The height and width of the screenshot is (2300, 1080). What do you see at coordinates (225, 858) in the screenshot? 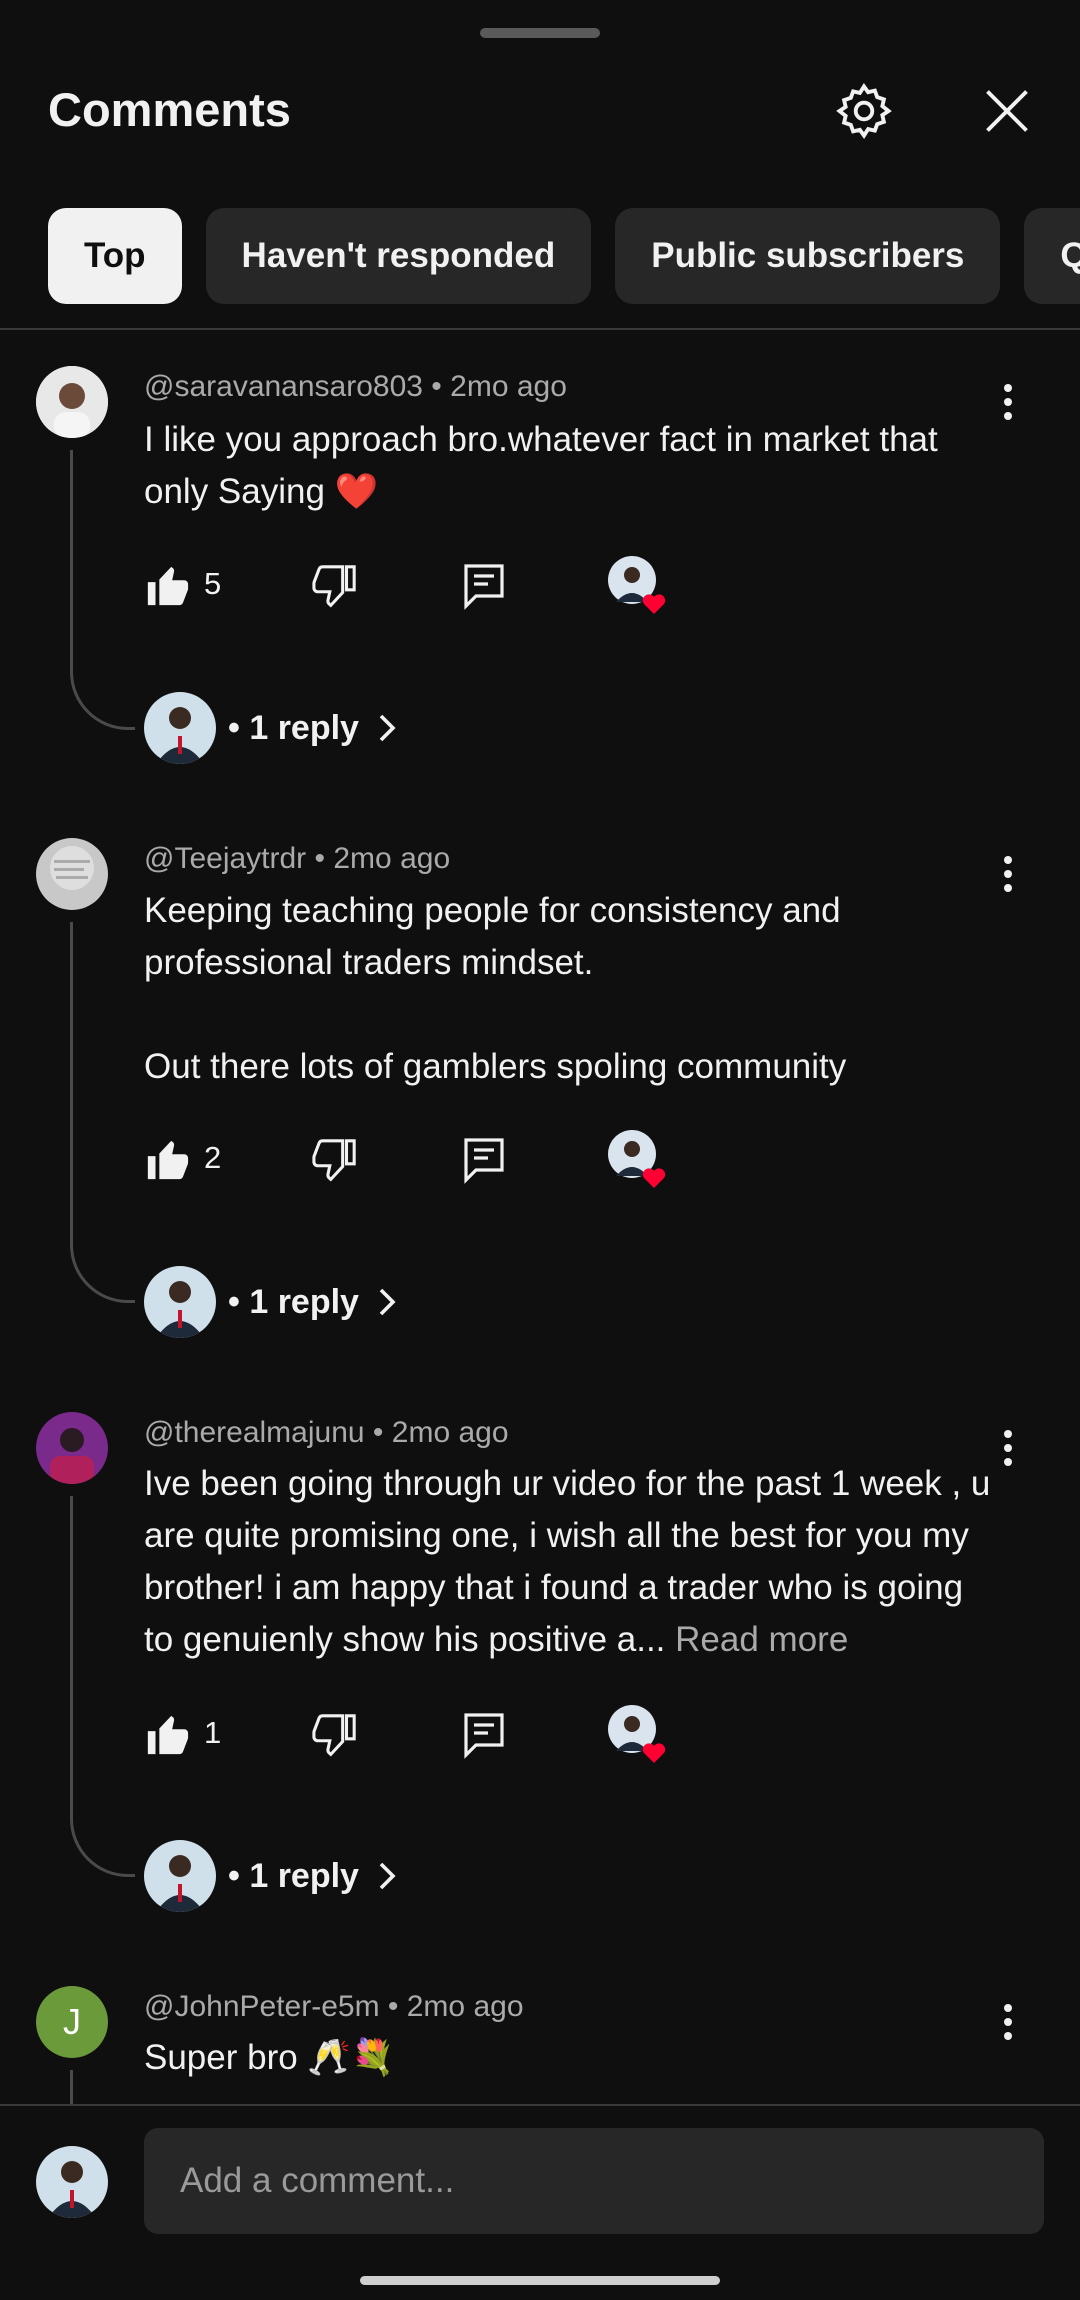
I see `comment-author: @Teejaytrdr` at bounding box center [225, 858].